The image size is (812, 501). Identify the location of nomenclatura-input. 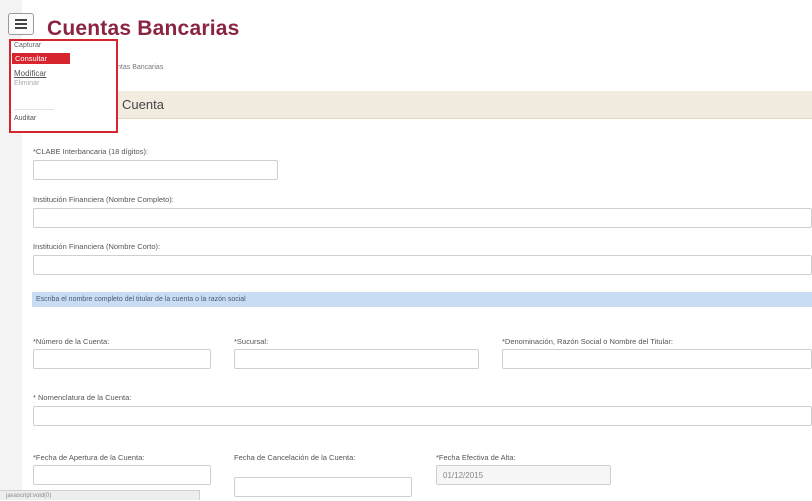
(422, 416).